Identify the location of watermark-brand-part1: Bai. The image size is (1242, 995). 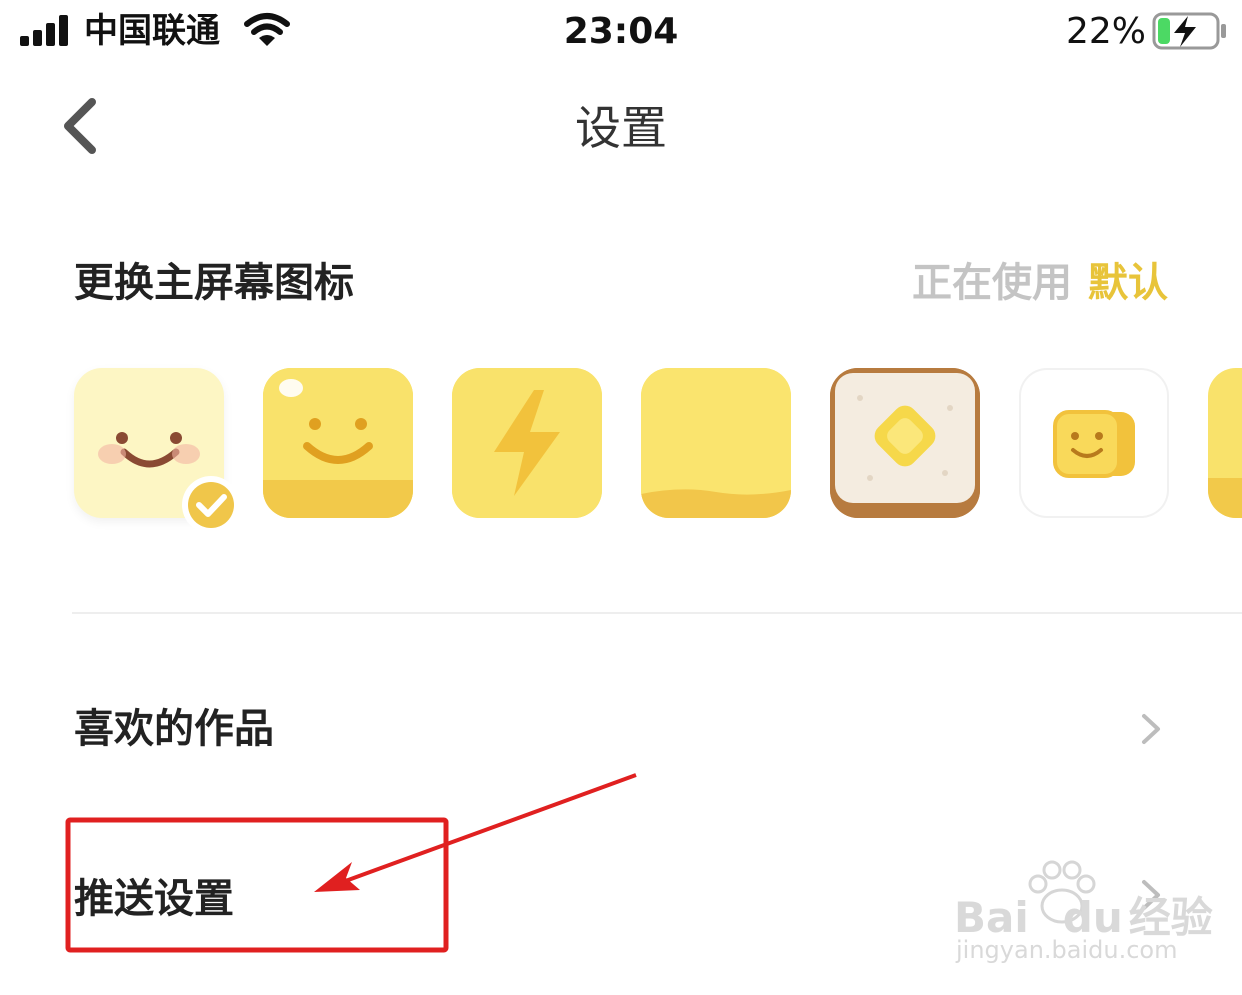
(991, 917).